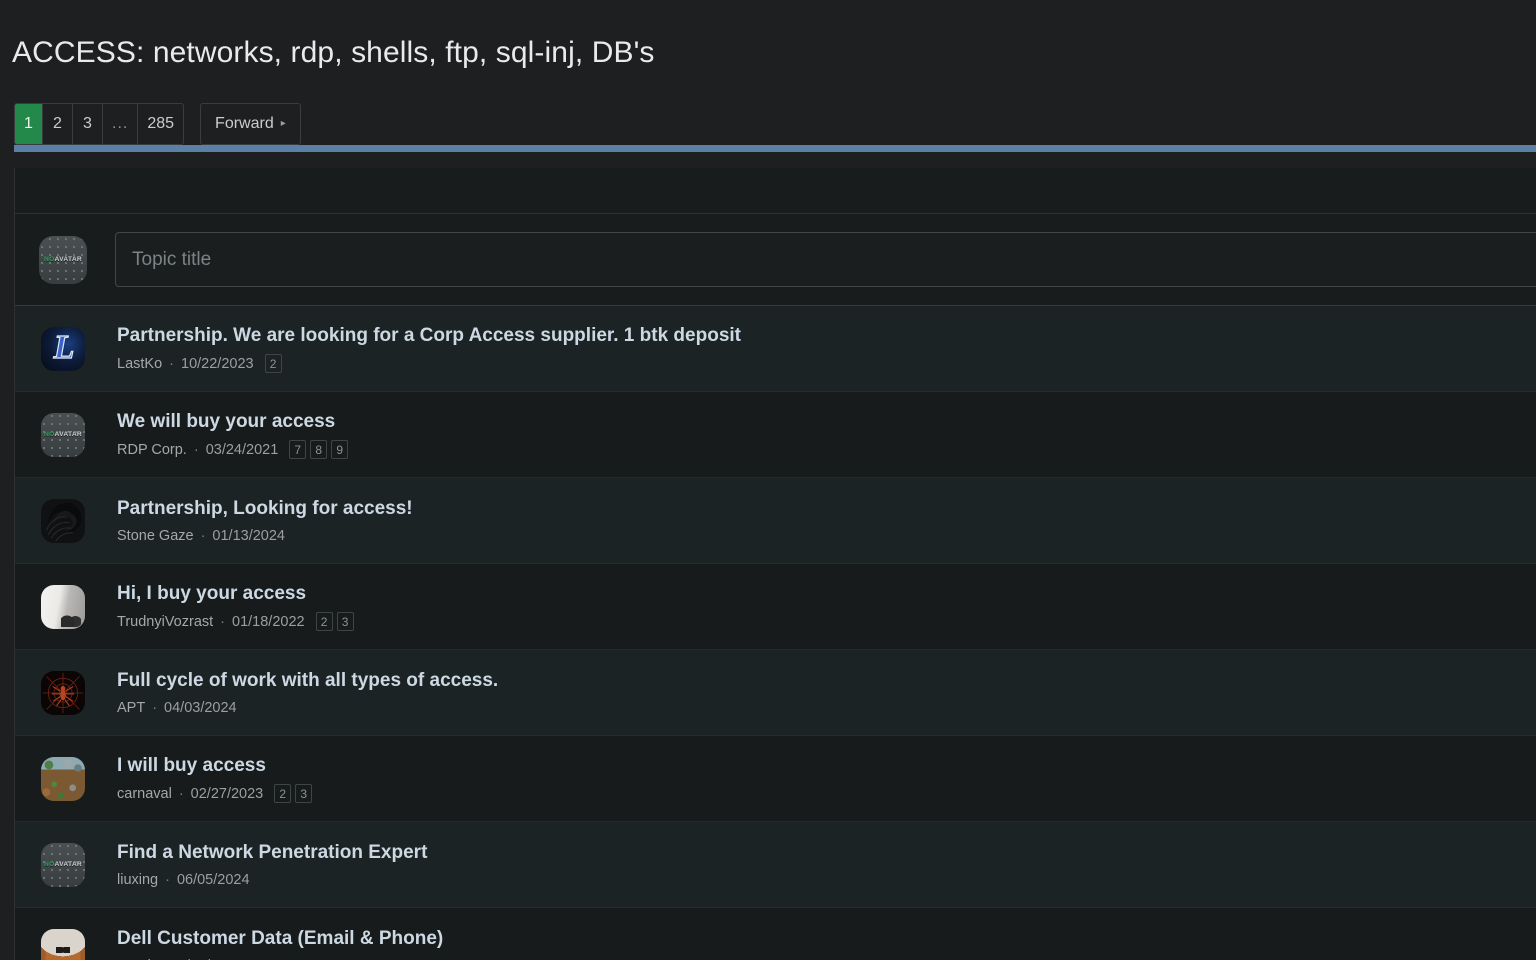 The height and width of the screenshot is (960, 1536). I want to click on topic-title-link: Partnership, Looking for access!, so click(265, 509).